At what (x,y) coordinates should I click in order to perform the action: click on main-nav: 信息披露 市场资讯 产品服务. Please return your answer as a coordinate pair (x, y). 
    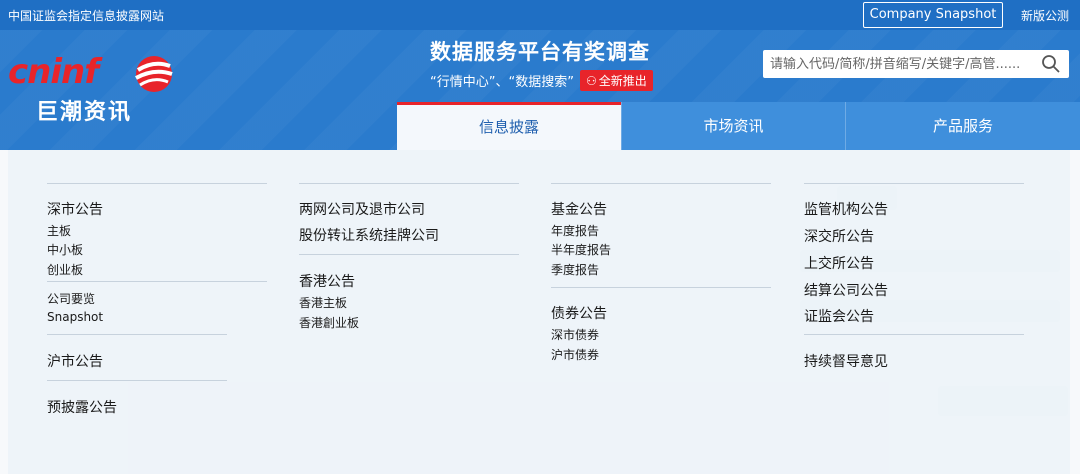
    Looking at the image, I should click on (738, 126).